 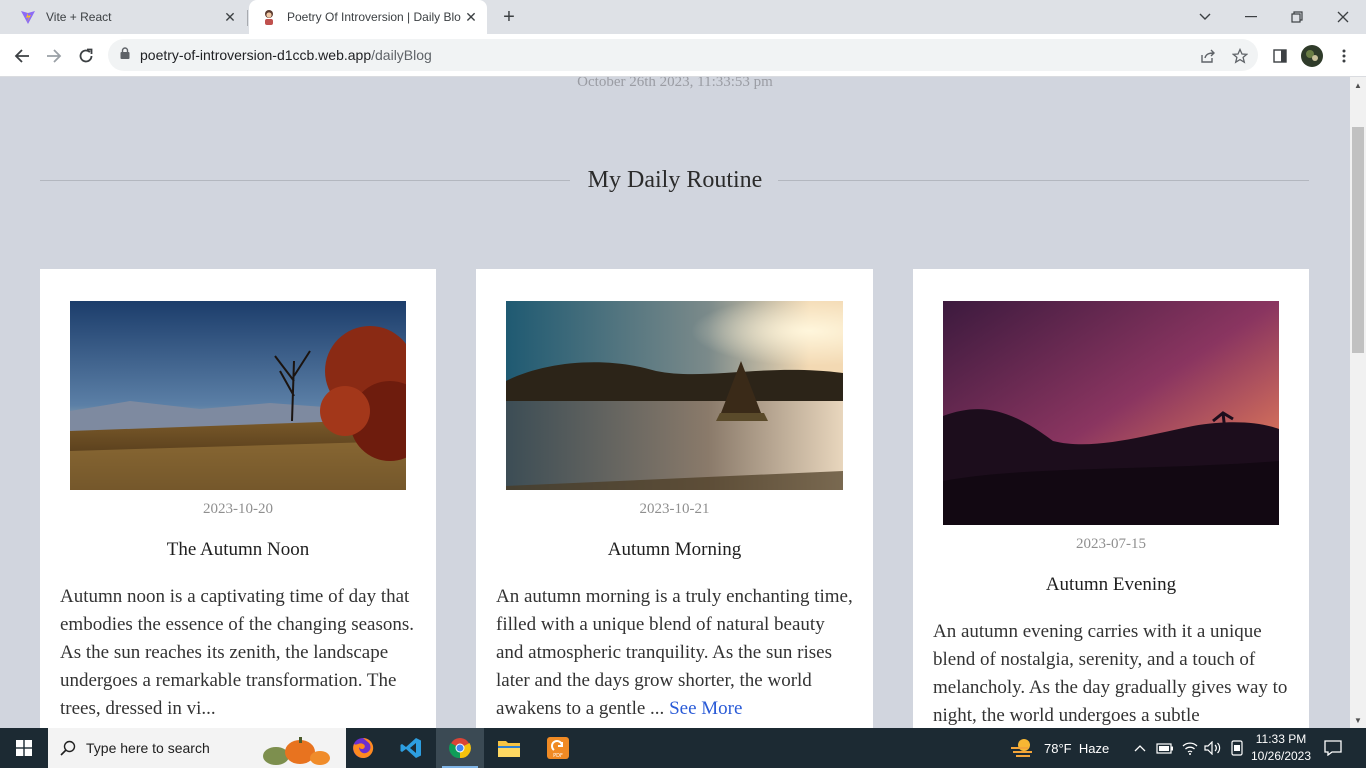 What do you see at coordinates (675, 83) in the screenshot?
I see `current-timestamp: October 26th 2023, 11:33:53 pm` at bounding box center [675, 83].